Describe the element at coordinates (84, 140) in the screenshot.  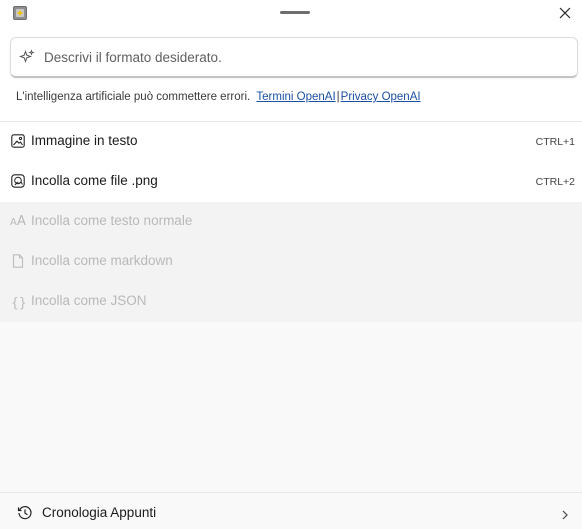
I see `option-label: Immagine in testo` at that location.